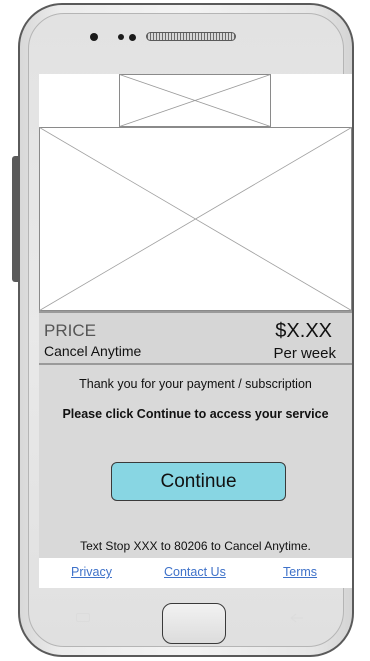  I want to click on terms-link: Terms, so click(300, 572).